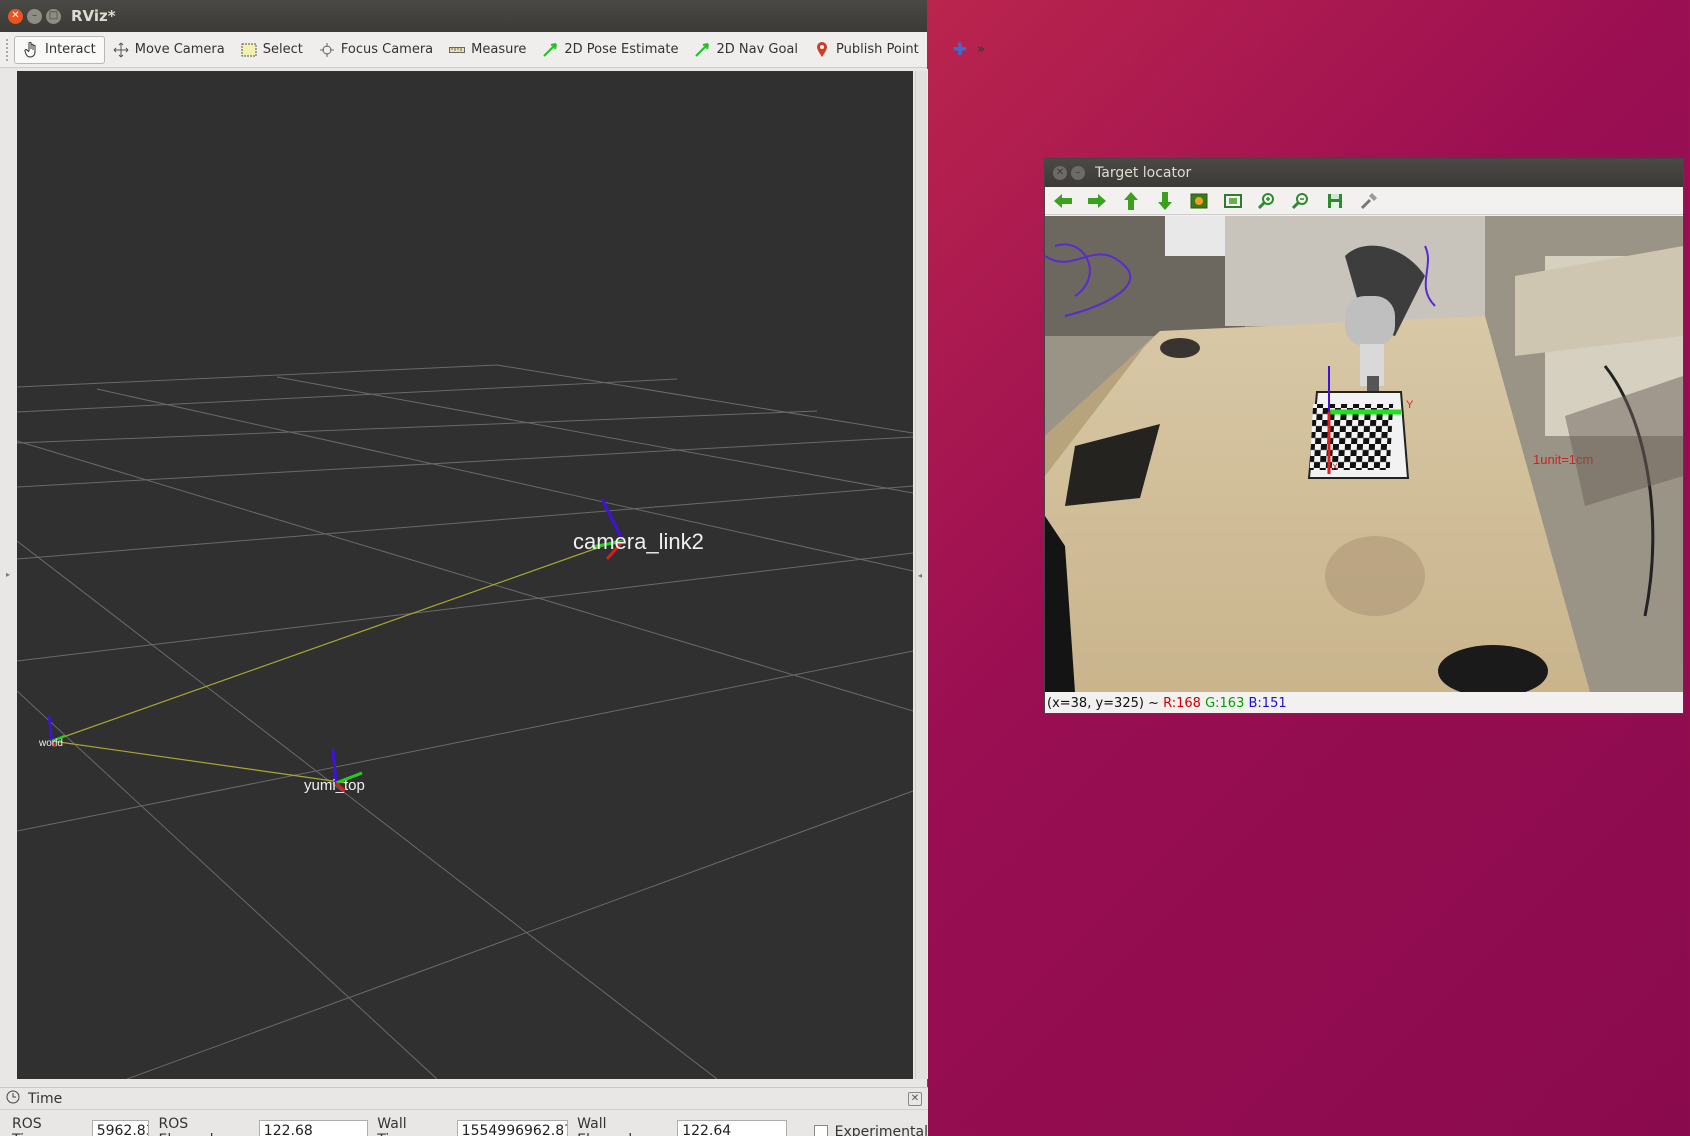  Describe the element at coordinates (1199, 201) in the screenshot. I see `image-icon` at that location.